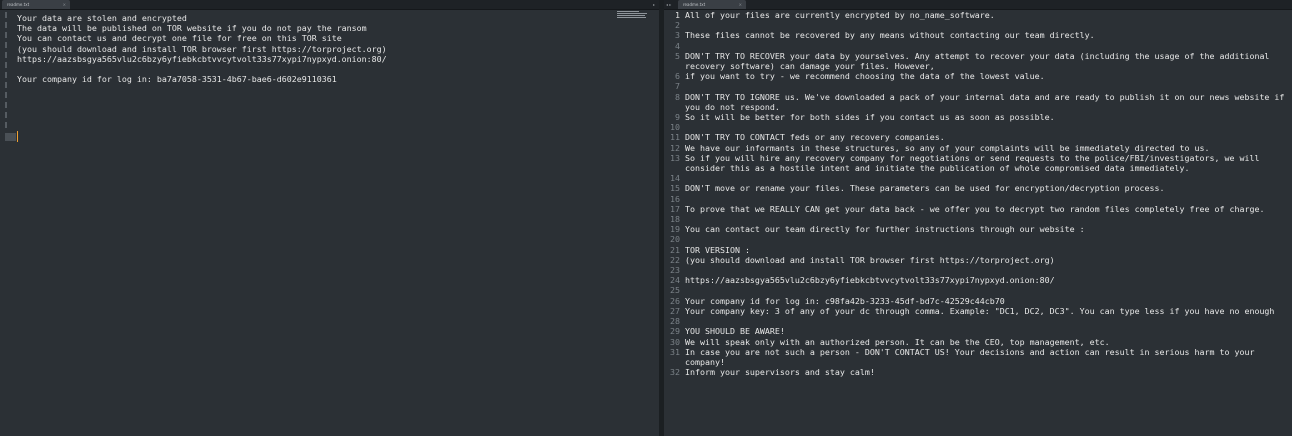 Image resolution: width=1292 pixels, height=436 pixels. What do you see at coordinates (675, 249) in the screenshot?
I see `line-number: 21` at bounding box center [675, 249].